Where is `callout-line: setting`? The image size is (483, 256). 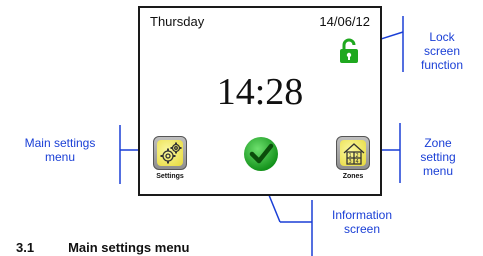
callout-line: setting is located at coordinates (438, 157).